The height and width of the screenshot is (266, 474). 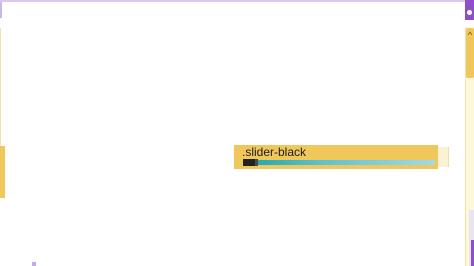 What do you see at coordinates (256, 162) in the screenshot?
I see `slider-thumb` at bounding box center [256, 162].